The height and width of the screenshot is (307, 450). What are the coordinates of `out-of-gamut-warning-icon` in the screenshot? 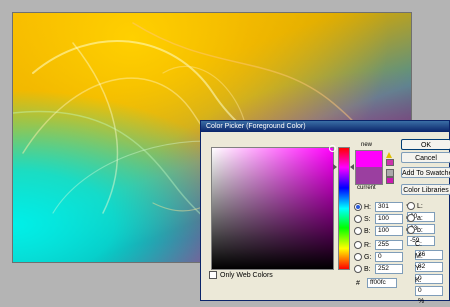 It's located at (389, 155).